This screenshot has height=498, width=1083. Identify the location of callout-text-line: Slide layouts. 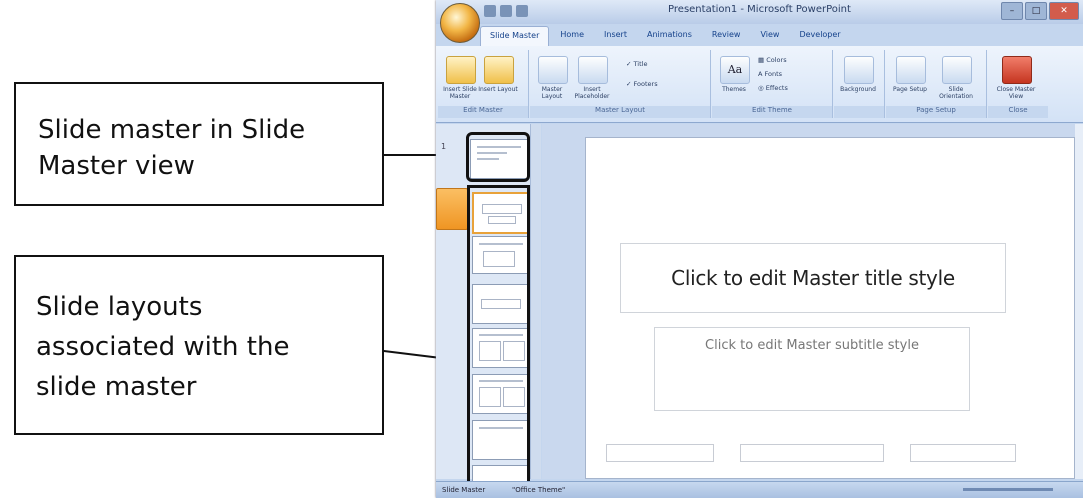
(119, 307).